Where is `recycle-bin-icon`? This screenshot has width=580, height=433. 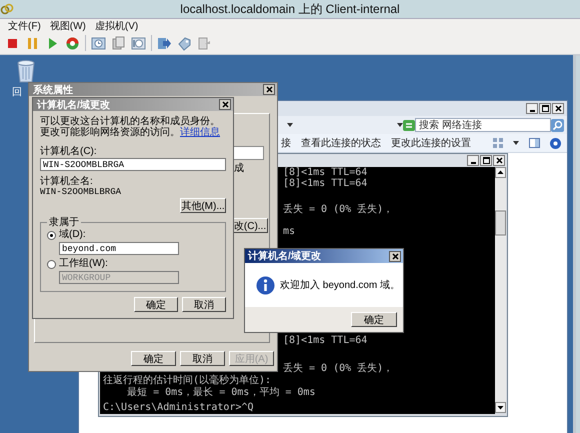
recycle-bin-icon is located at coordinates (26, 71).